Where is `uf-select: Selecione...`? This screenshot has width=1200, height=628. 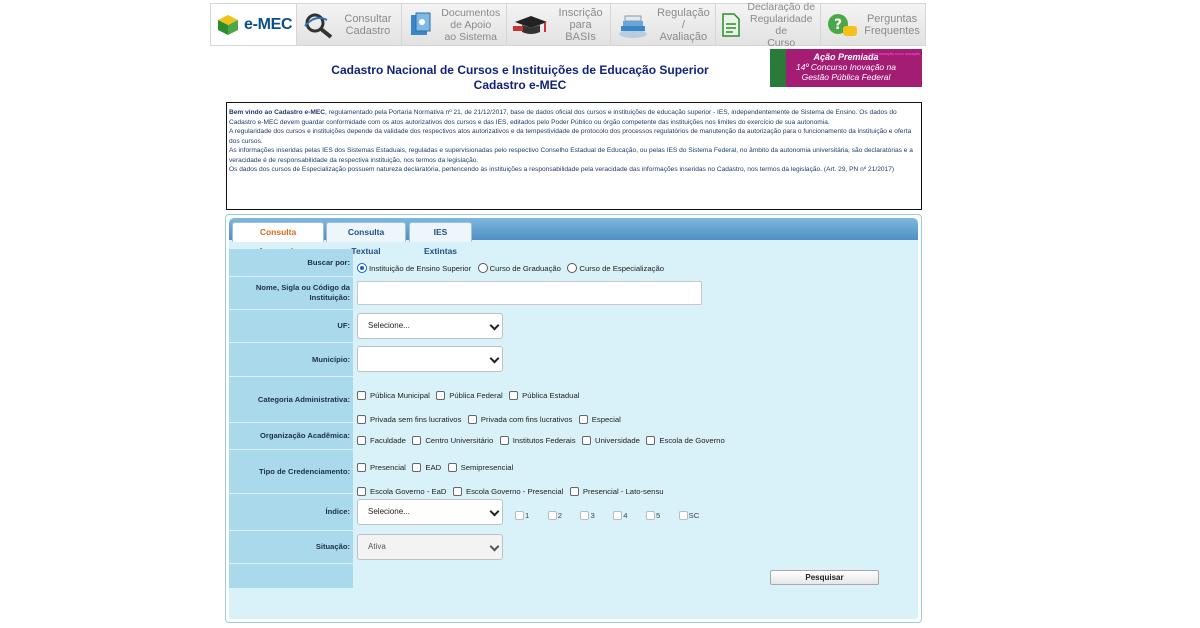
uf-select: Selecione... is located at coordinates (430, 326).